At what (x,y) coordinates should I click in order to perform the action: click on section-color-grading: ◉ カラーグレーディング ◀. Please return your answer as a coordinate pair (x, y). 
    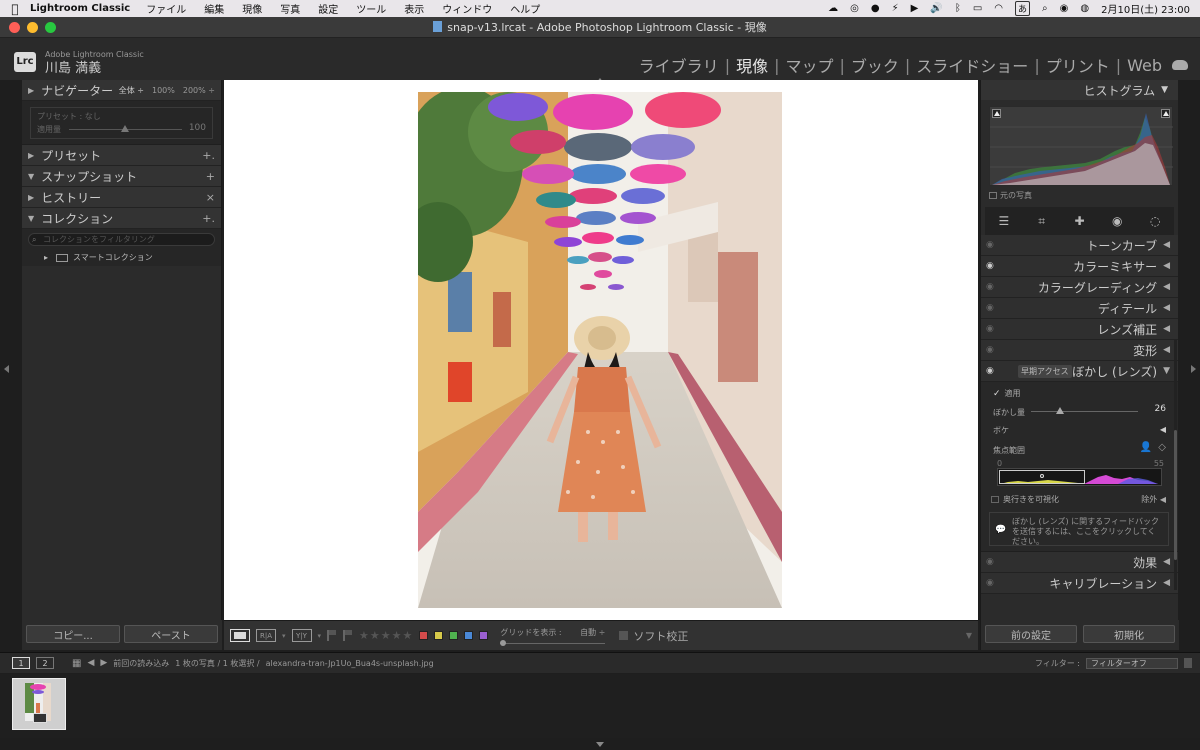
    Looking at the image, I should click on (1079, 287).